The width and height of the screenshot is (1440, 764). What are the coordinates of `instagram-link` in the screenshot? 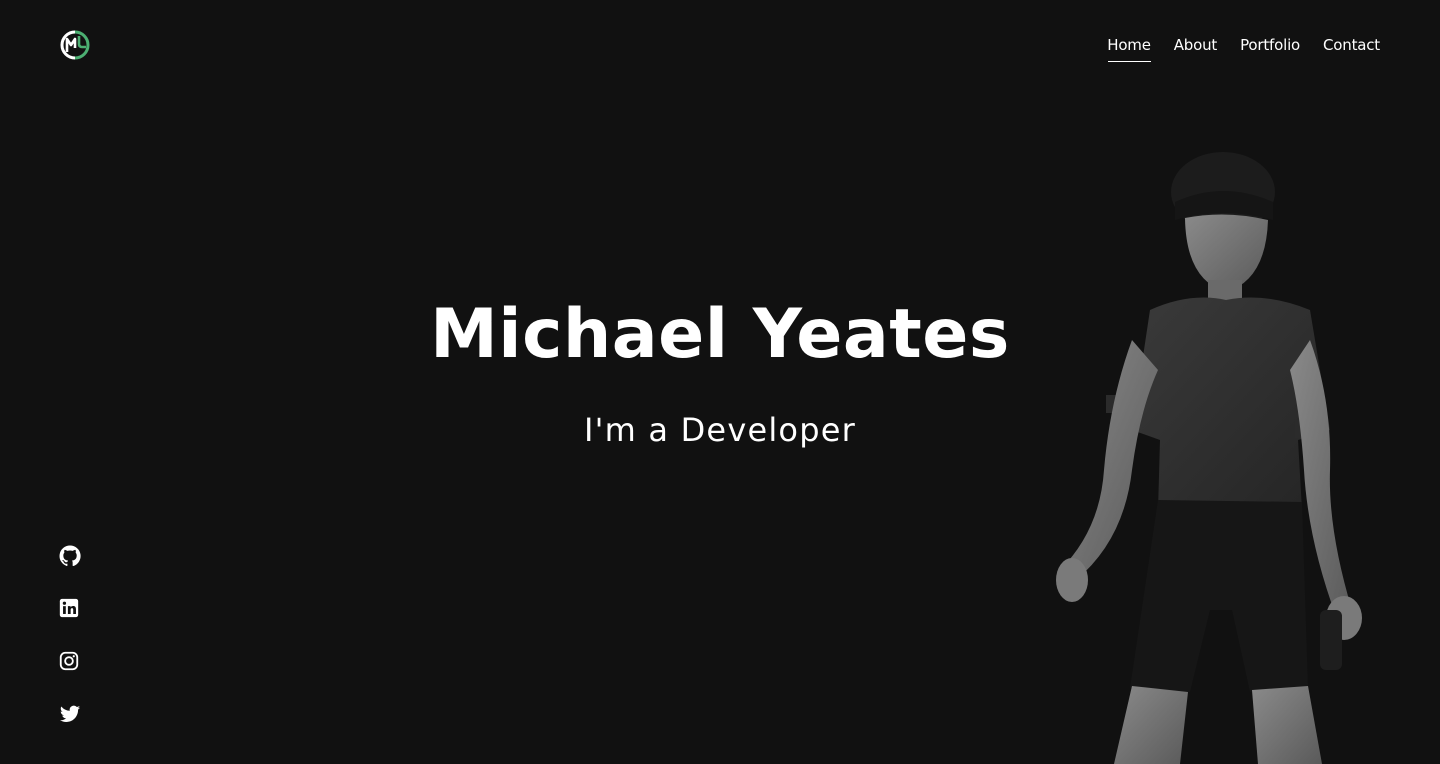 It's located at (70, 661).